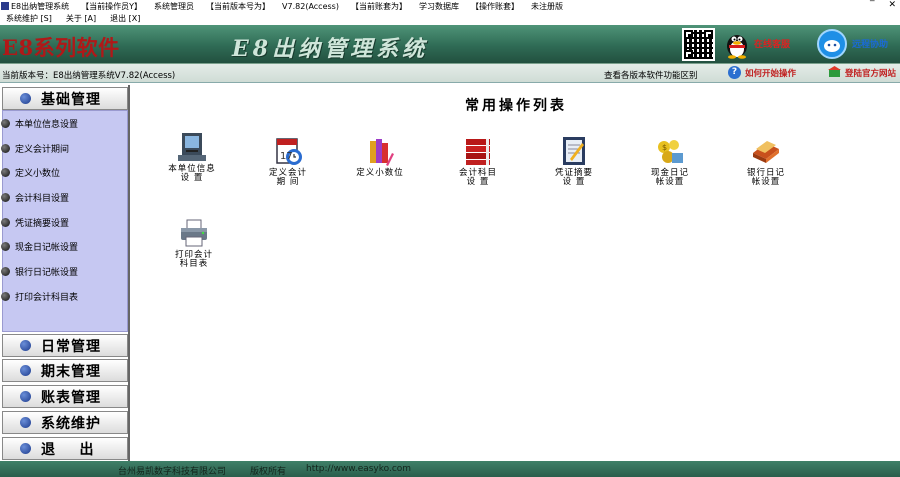 The height and width of the screenshot is (477, 900). What do you see at coordinates (872, 5) in the screenshot?
I see `minimize-button: ‾` at bounding box center [872, 5].